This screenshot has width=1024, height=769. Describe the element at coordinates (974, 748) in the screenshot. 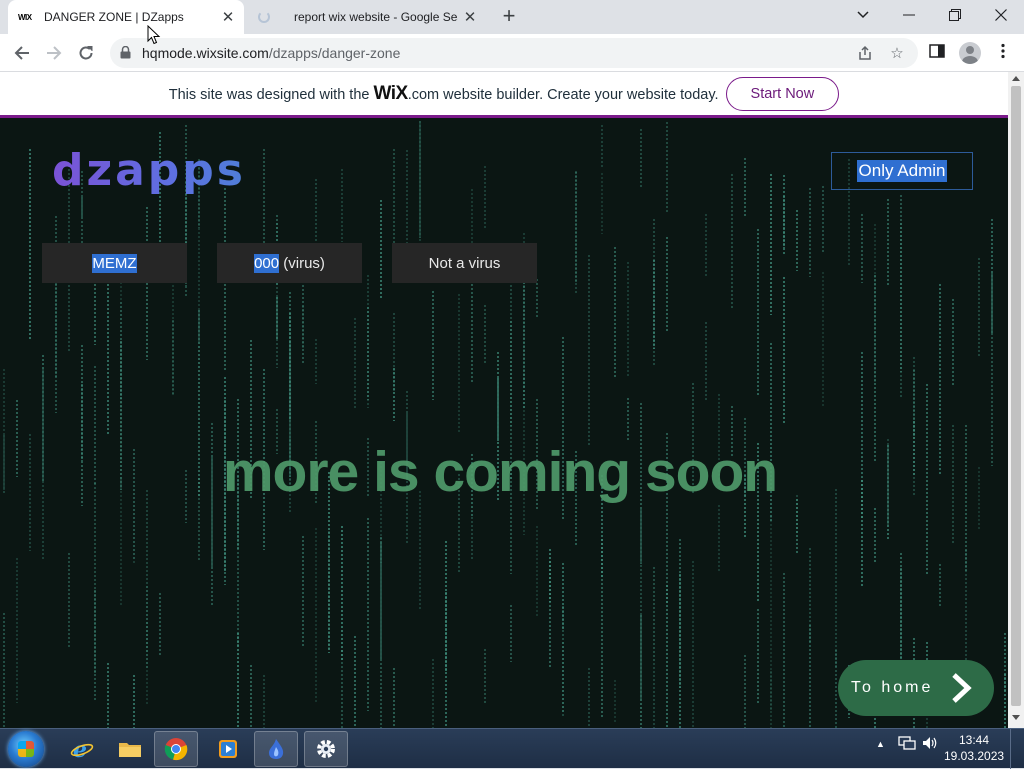

I see `system-clock: 13:44 19.03.2023` at that location.